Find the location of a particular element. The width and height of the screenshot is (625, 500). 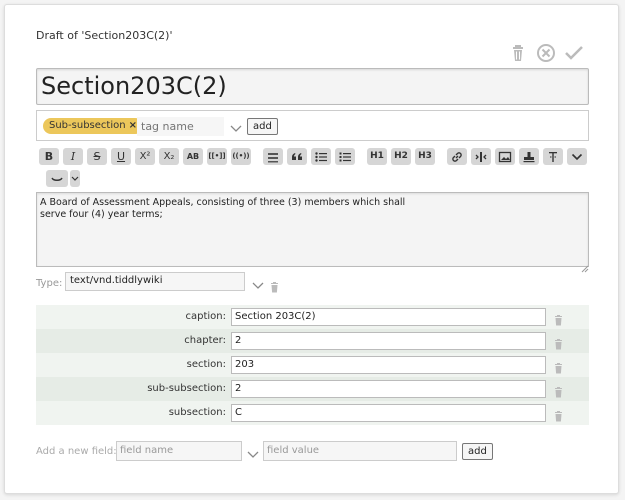

field-row: section: 203 is located at coordinates (312, 365).